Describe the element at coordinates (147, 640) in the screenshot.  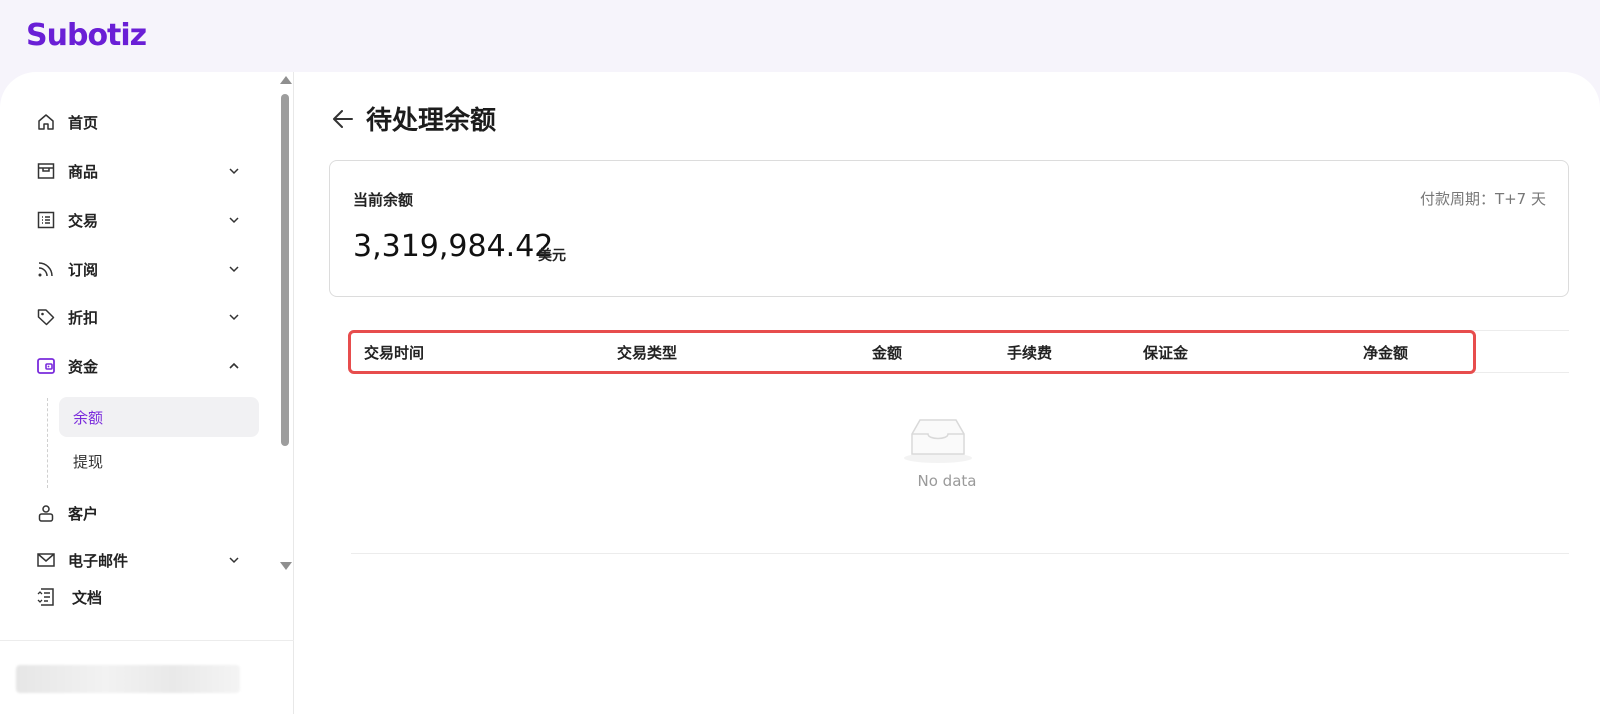
I see `sidebar-divider` at that location.